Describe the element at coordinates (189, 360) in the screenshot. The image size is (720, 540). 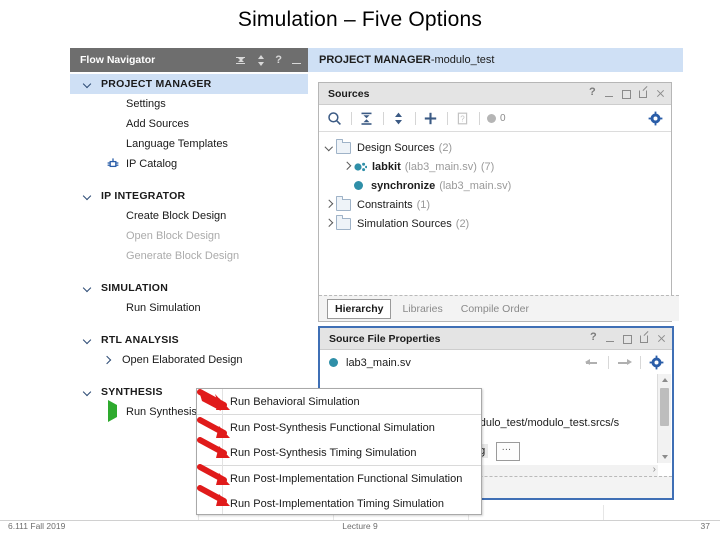
I see `sidebar-item-open-elaborated-design: Open Elaborated Design` at that location.